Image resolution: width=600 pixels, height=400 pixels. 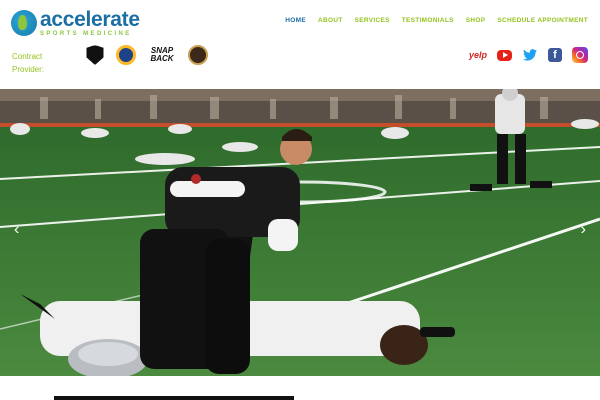 I want to click on content-divider, so click(x=174, y=398).